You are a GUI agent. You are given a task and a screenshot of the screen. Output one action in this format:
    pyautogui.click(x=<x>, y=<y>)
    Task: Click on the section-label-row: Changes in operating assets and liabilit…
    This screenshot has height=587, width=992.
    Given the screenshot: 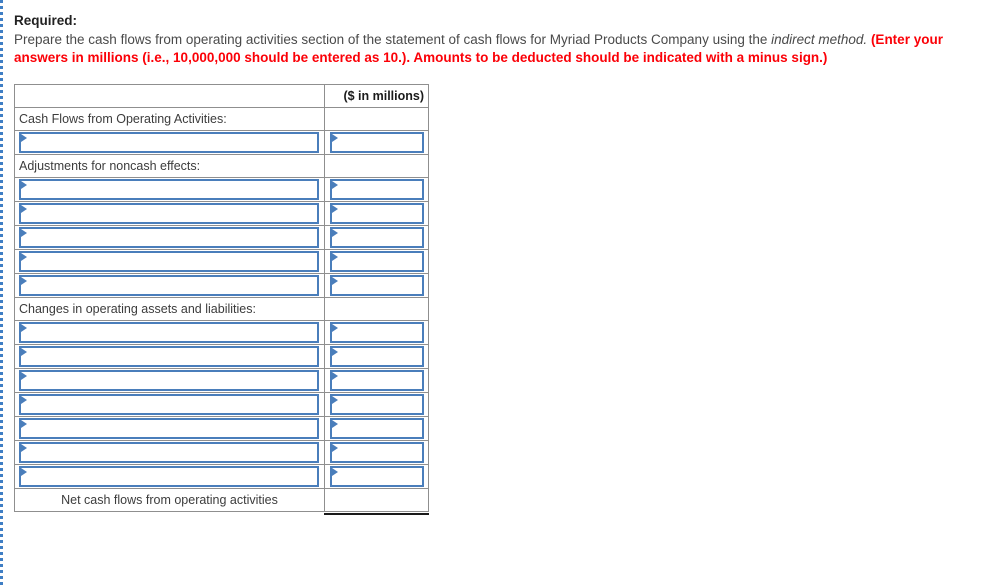 What is the action you would take?
    pyautogui.click(x=221, y=309)
    